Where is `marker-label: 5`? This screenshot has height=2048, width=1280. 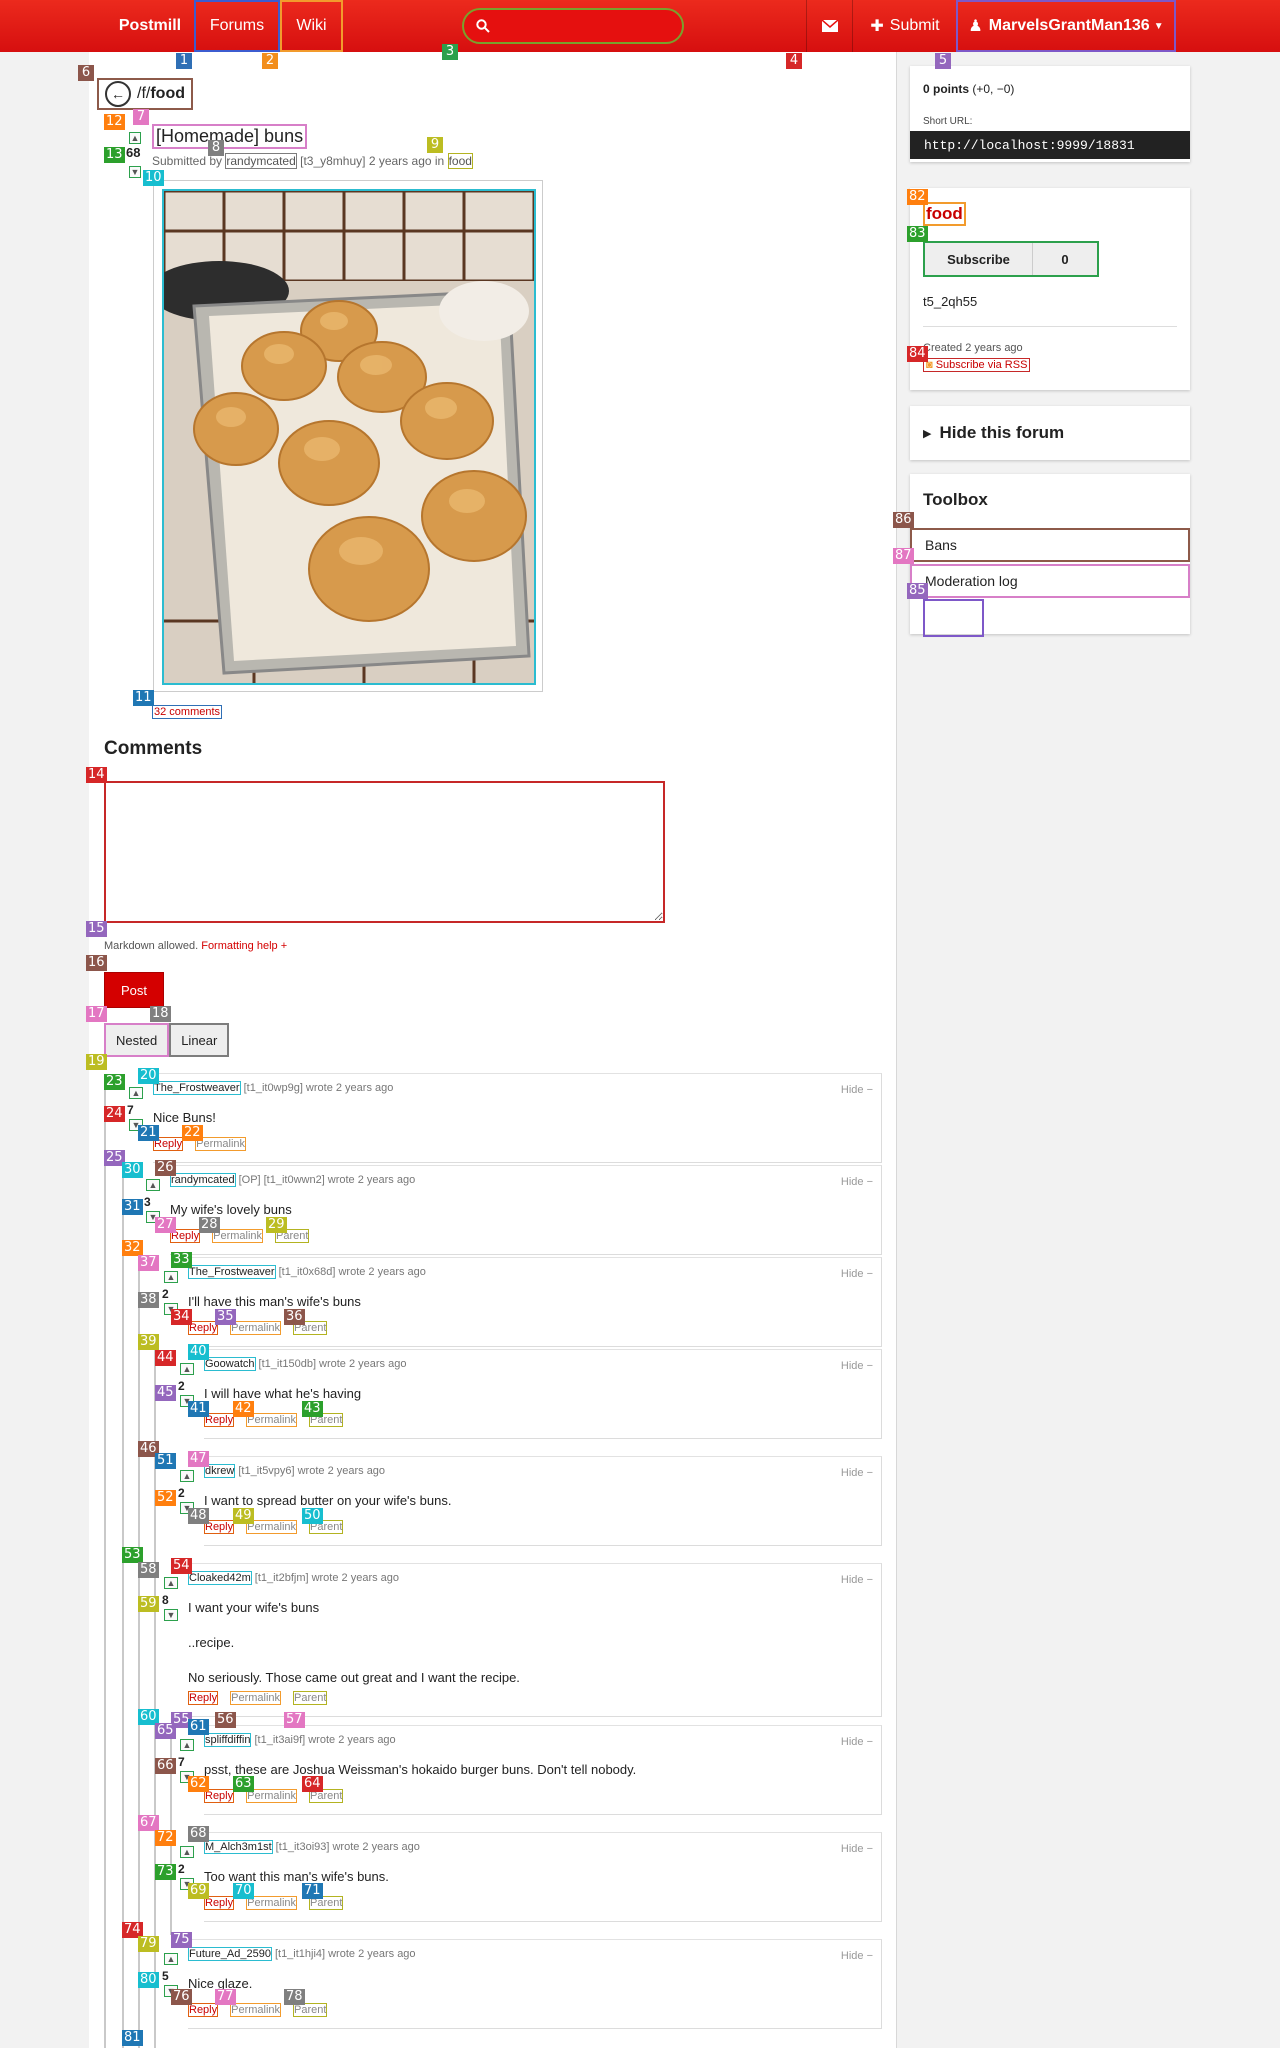
marker-label: 5 is located at coordinates (943, 61).